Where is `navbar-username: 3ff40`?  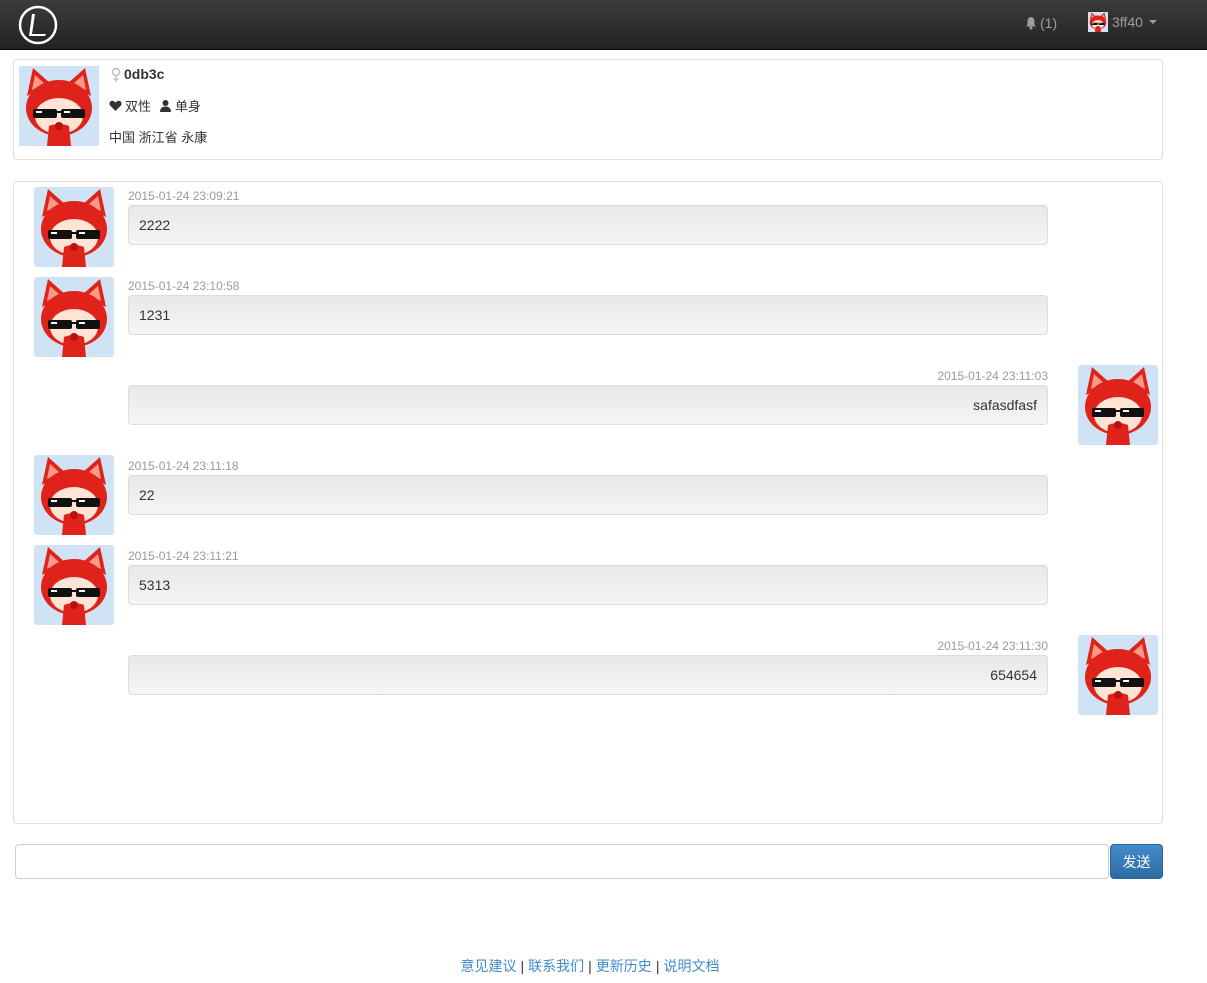
navbar-username: 3ff40 is located at coordinates (1127, 22).